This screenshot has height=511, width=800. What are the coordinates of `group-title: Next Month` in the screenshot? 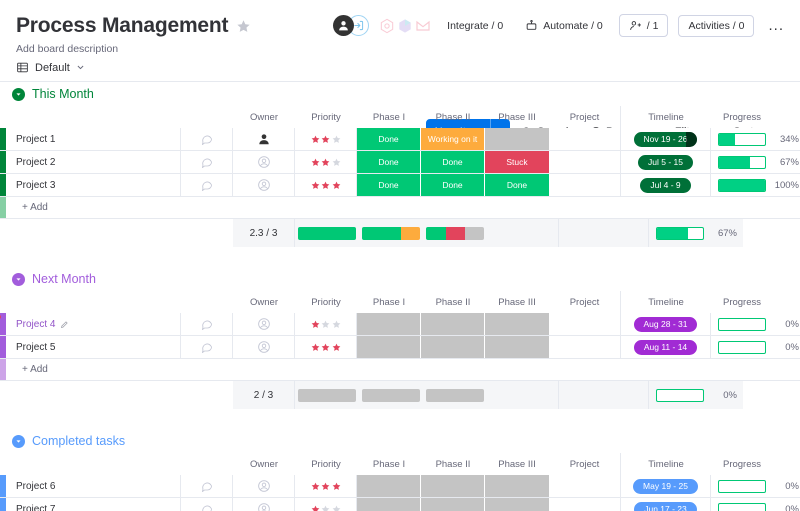 It's located at (64, 279).